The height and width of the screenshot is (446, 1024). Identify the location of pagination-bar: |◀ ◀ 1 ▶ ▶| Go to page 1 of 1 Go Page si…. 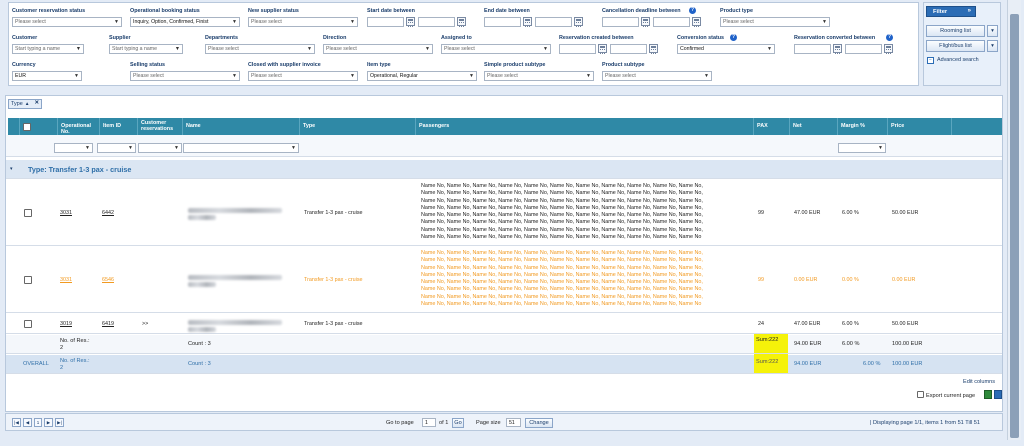
(504, 422).